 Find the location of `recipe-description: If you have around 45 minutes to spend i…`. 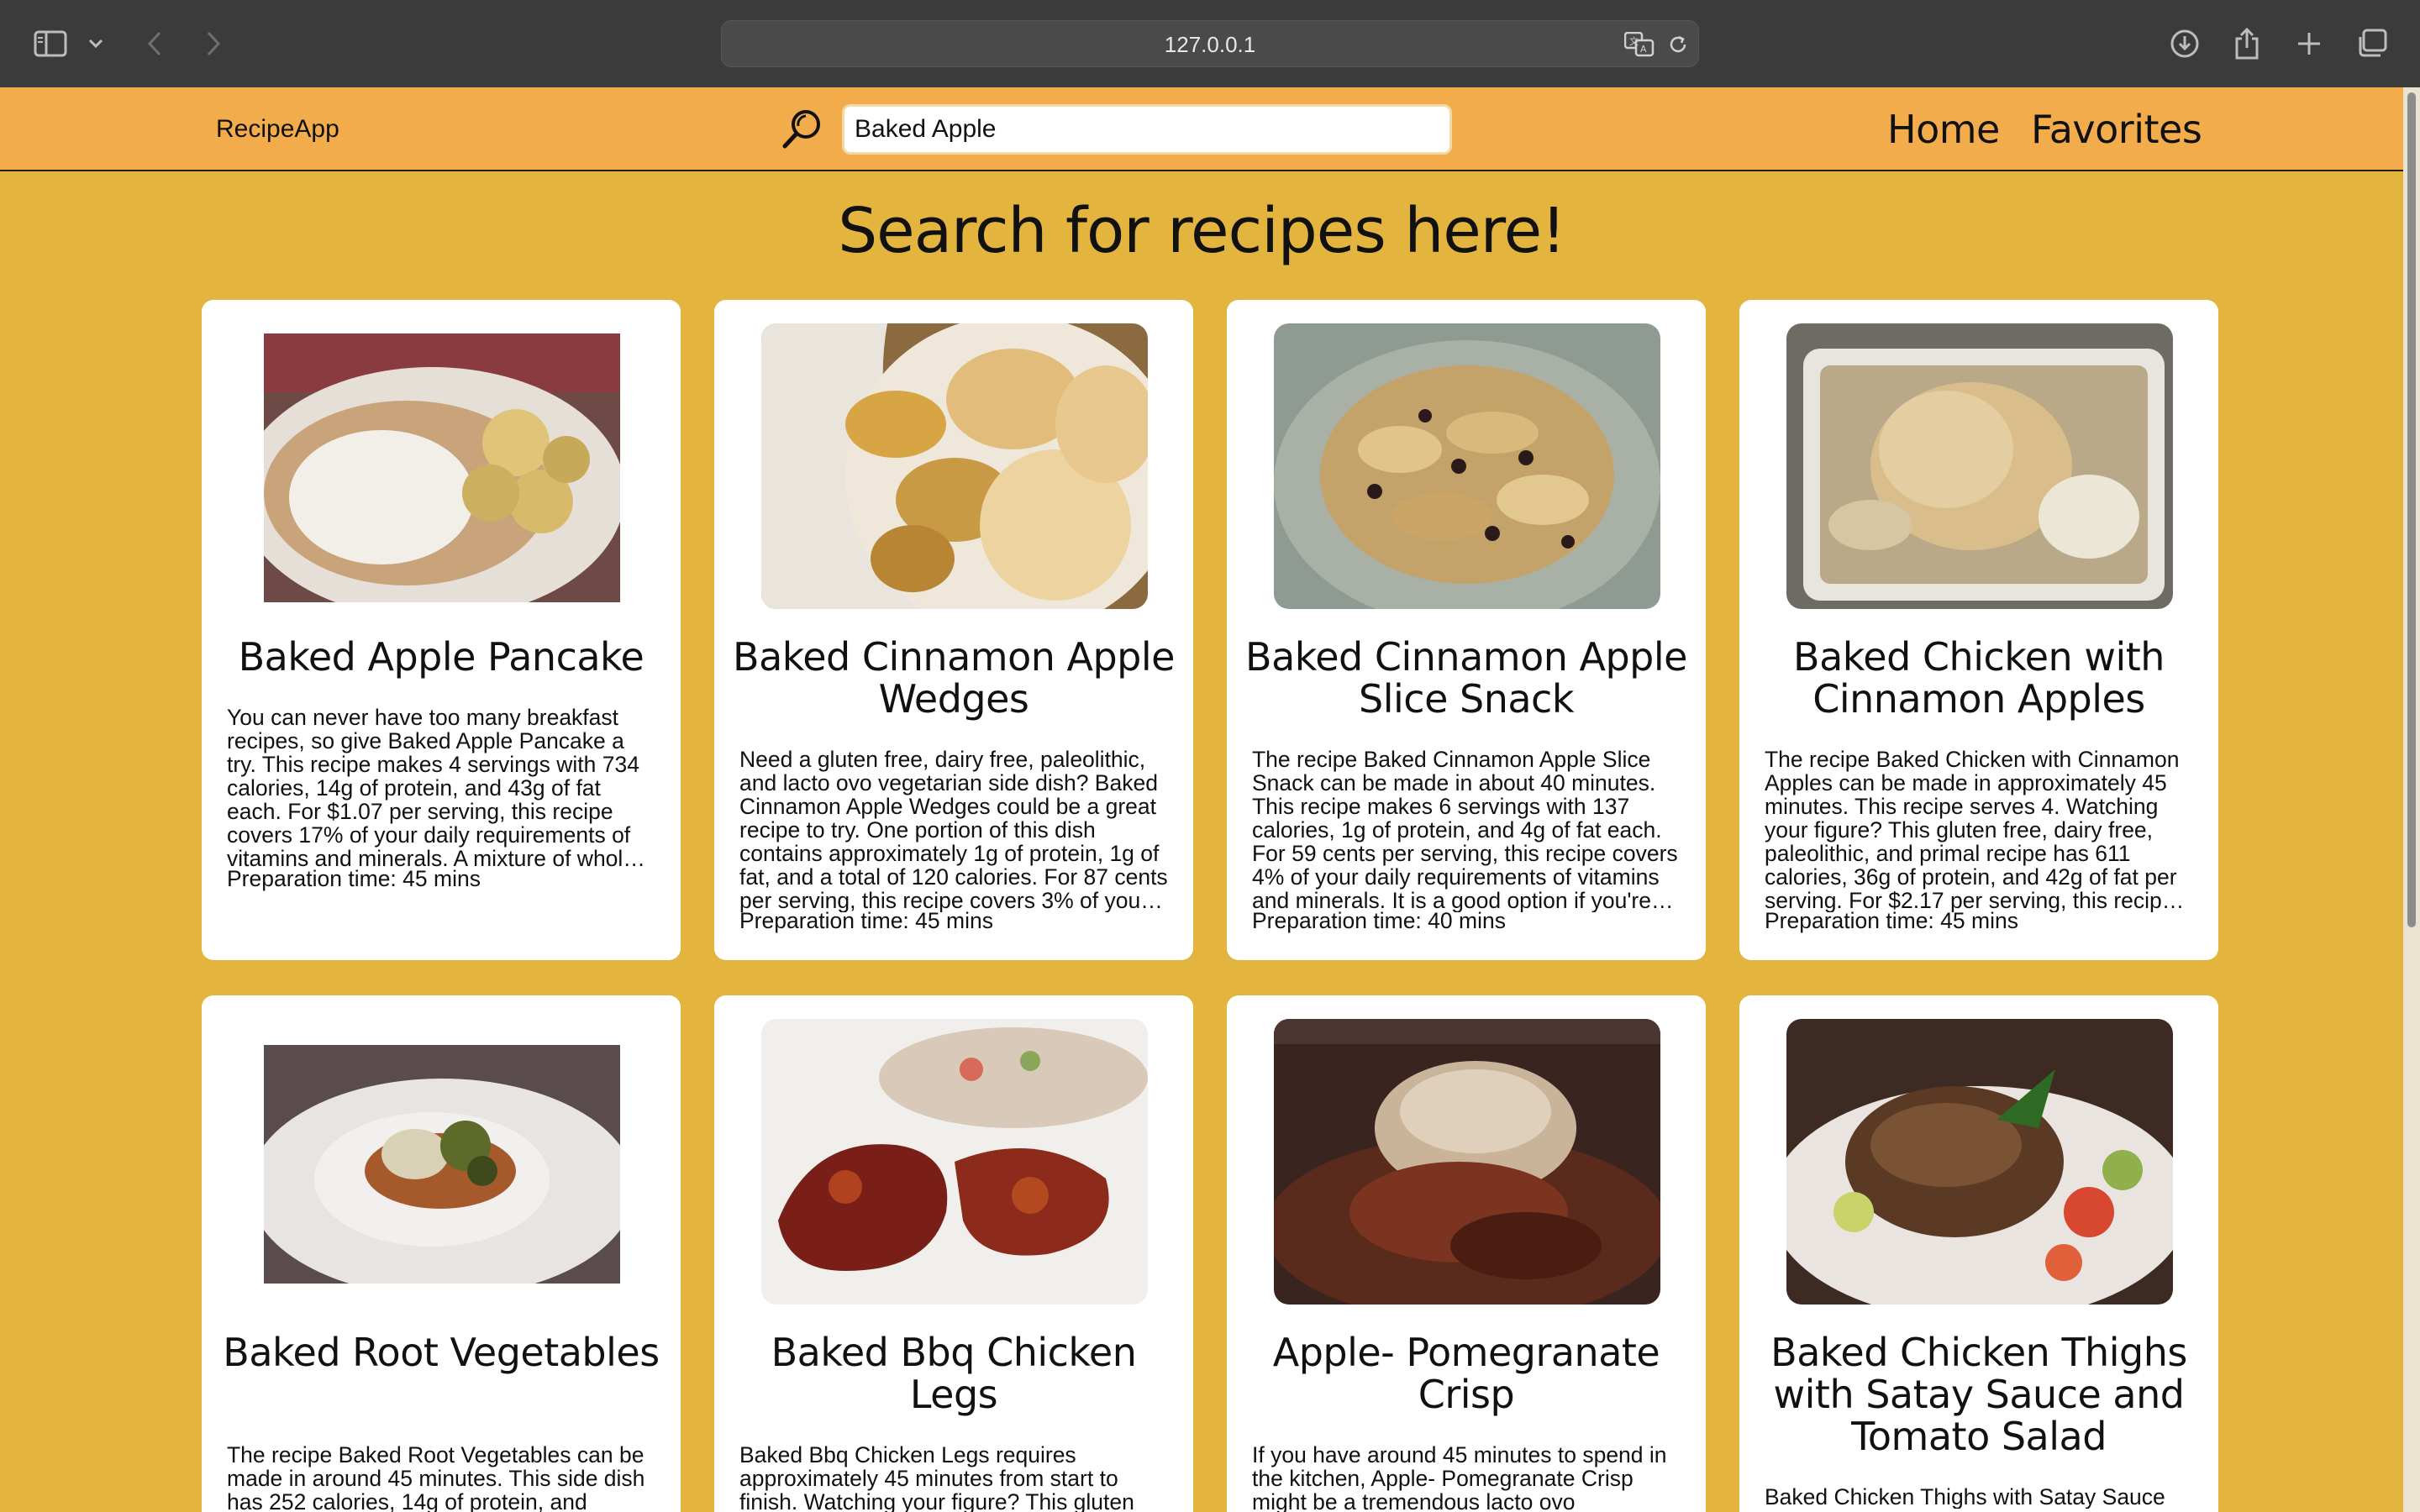

recipe-description: If you have around 45 minutes to spend i… is located at coordinates (1459, 1477).